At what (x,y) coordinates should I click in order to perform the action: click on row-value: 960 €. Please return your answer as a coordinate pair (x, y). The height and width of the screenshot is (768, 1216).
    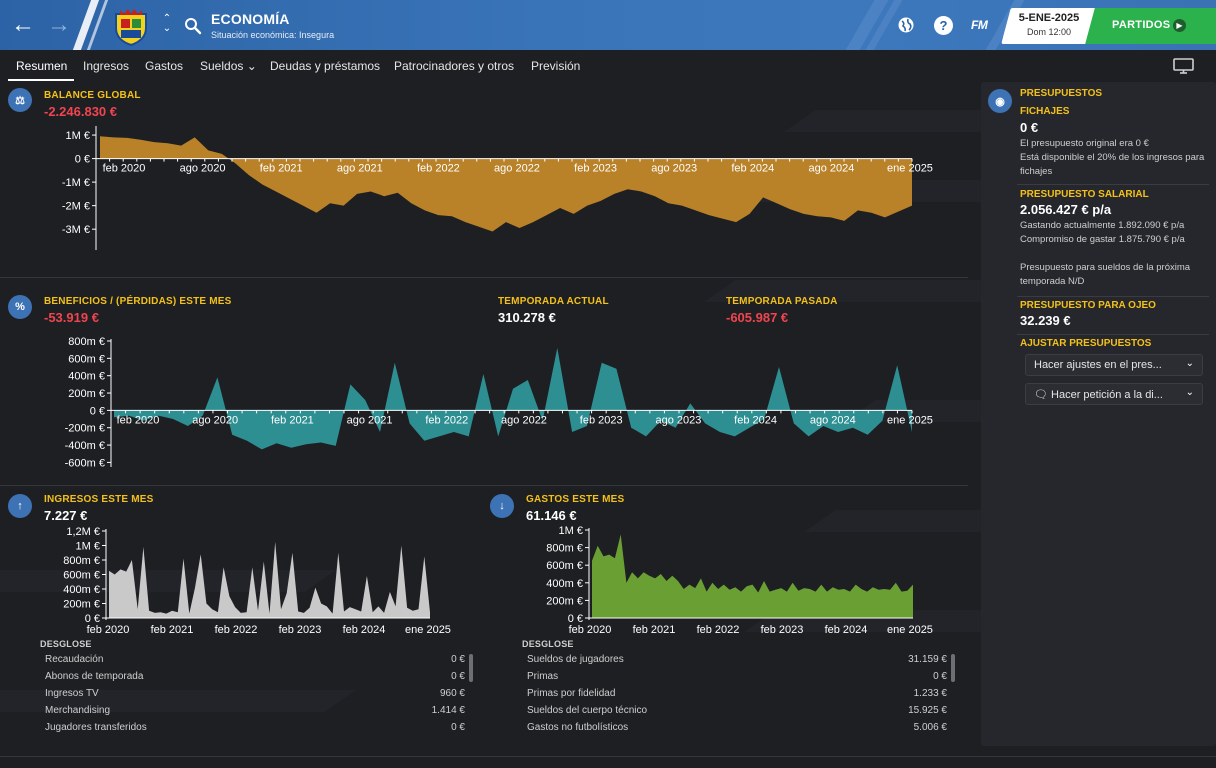
    Looking at the image, I should click on (452, 693).